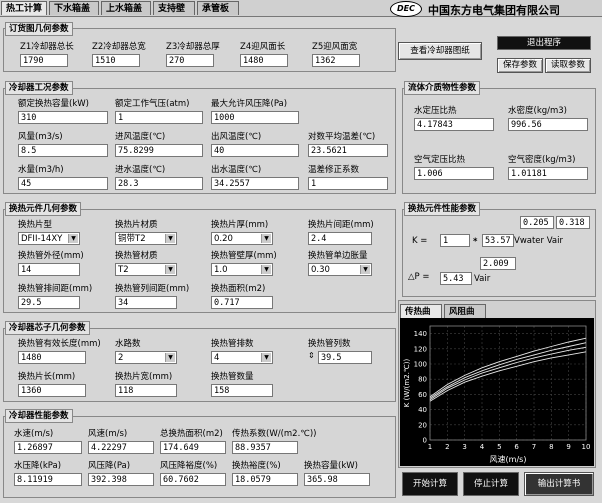 This screenshot has height=503, width=602. Describe the element at coordinates (454, 173) in the screenshot. I see `air-cp-input: 1.006` at that location.